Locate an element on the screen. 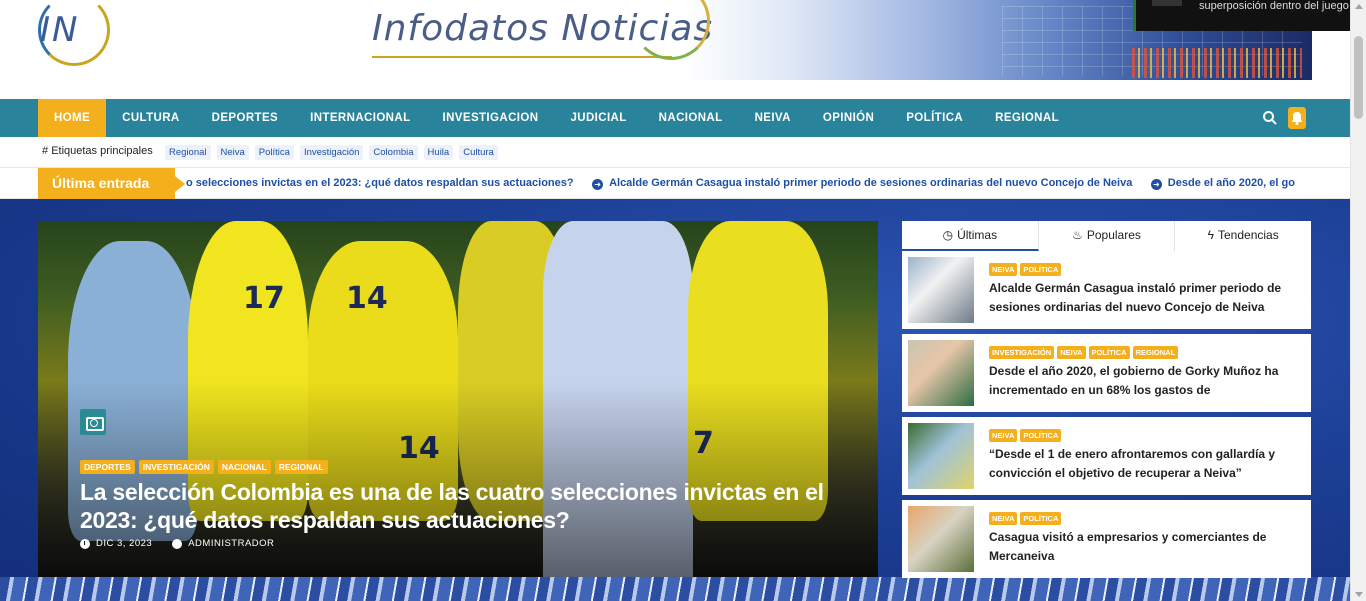 This screenshot has height=601, width=1366. nav-item-investigacion: INVESTIGACION is located at coordinates (491, 118).